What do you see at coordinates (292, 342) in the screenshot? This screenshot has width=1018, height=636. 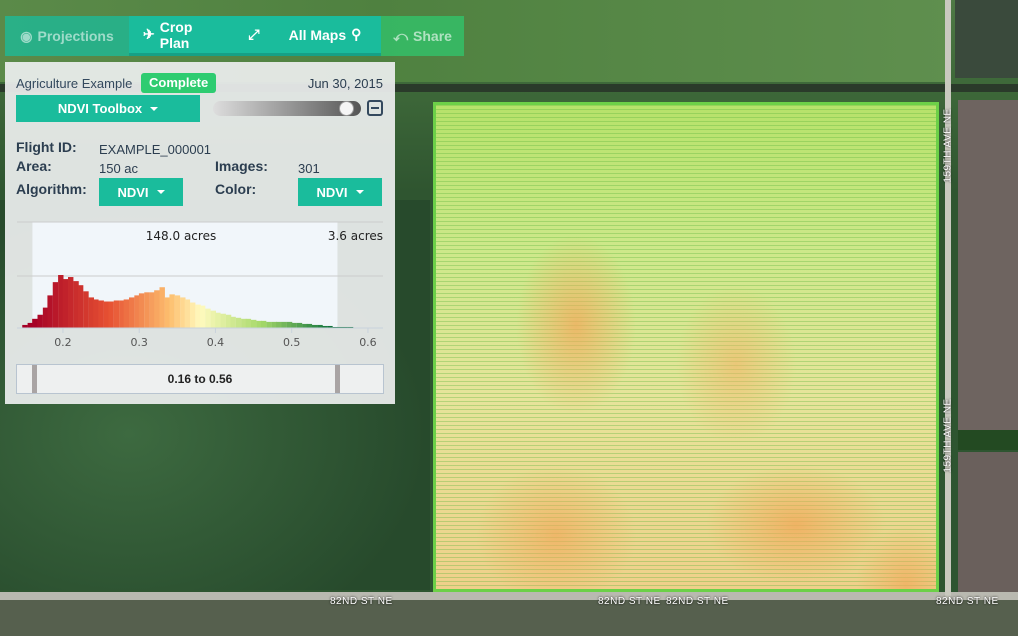 I see `x-tick-label: 0.5` at bounding box center [292, 342].